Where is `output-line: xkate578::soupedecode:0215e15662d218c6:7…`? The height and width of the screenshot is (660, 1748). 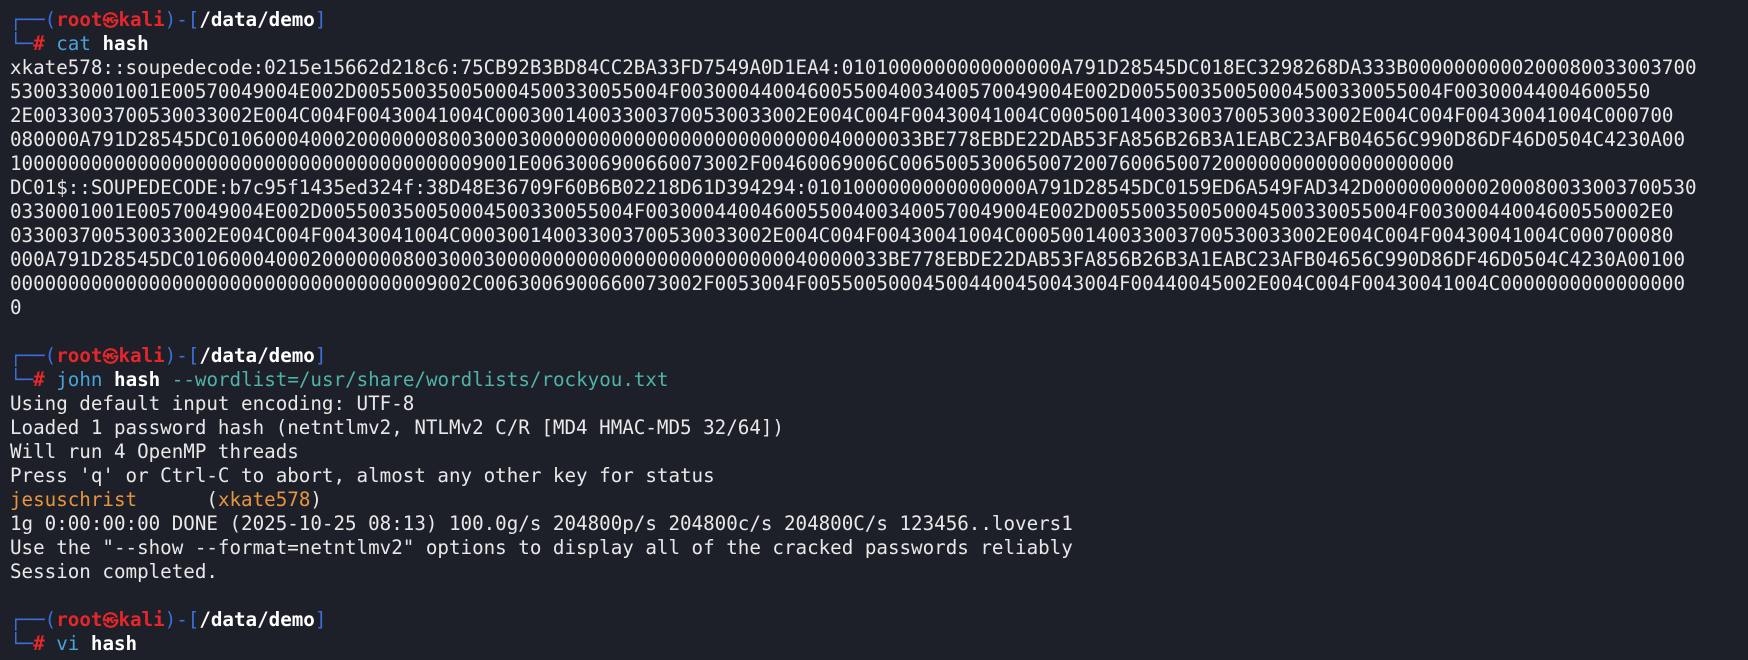 output-line: xkate578::soupedecode:0215e15662d218c6:7… is located at coordinates (853, 67).